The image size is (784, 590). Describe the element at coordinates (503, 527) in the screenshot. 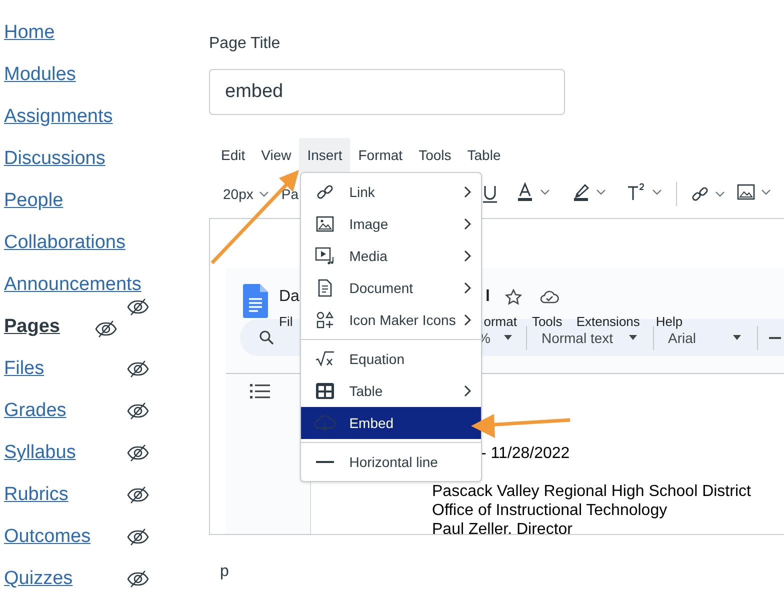

I see `document-text: Paul Zeller. Director` at that location.